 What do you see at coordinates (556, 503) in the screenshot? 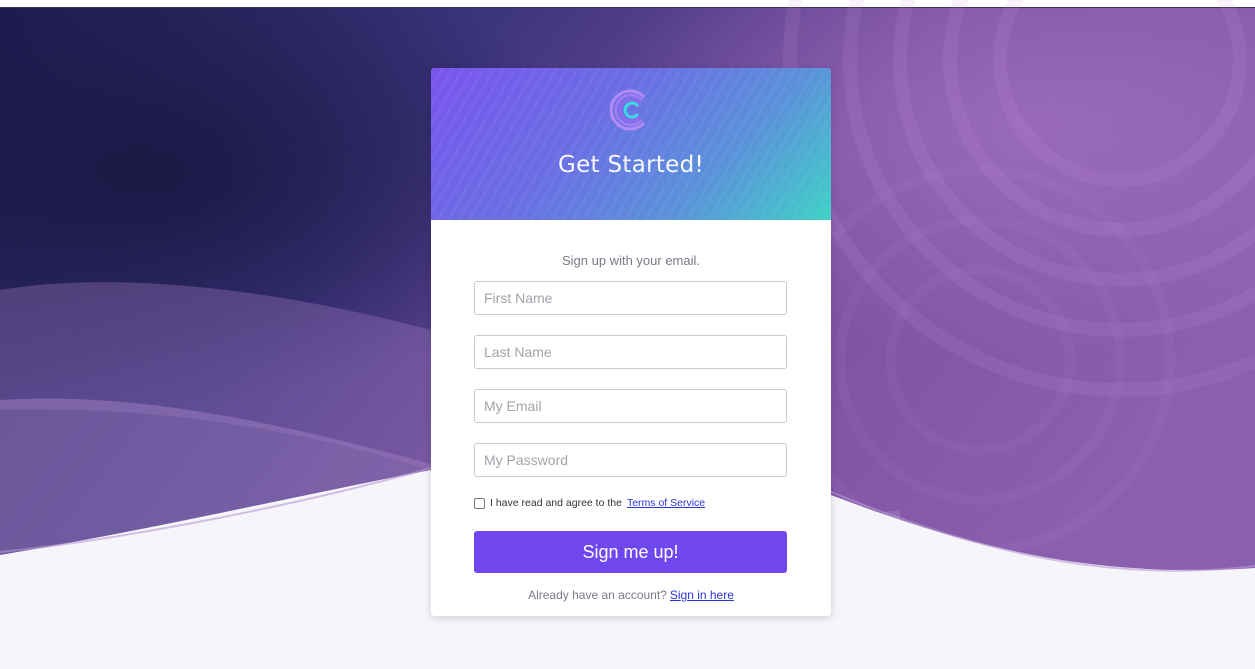
I see `terms-text: I have read and agree to the` at bounding box center [556, 503].